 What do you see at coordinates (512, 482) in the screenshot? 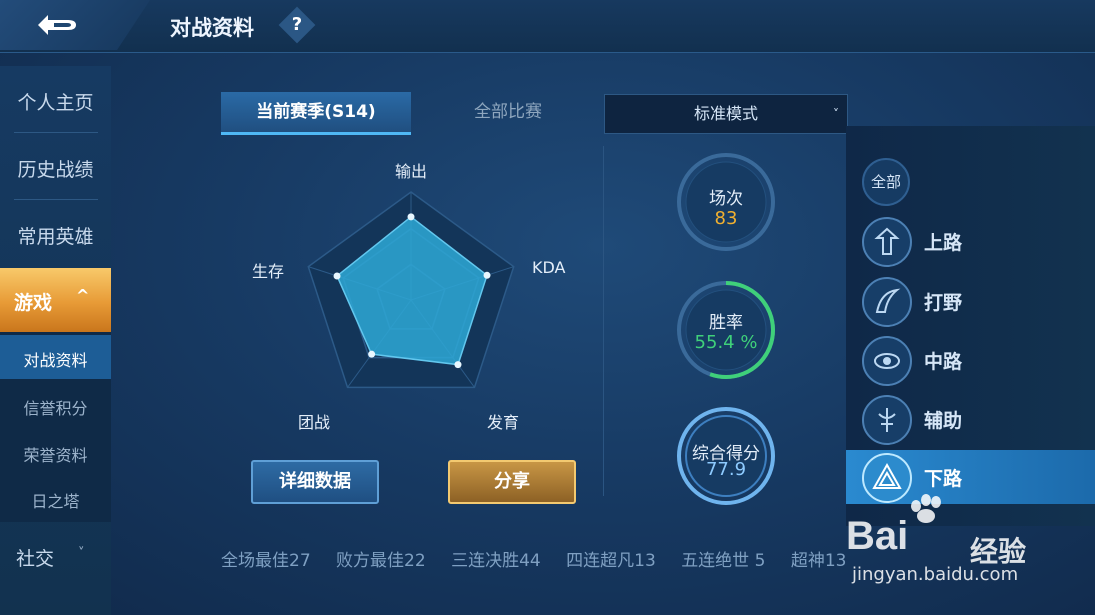
I see `share-button: 分享` at bounding box center [512, 482].